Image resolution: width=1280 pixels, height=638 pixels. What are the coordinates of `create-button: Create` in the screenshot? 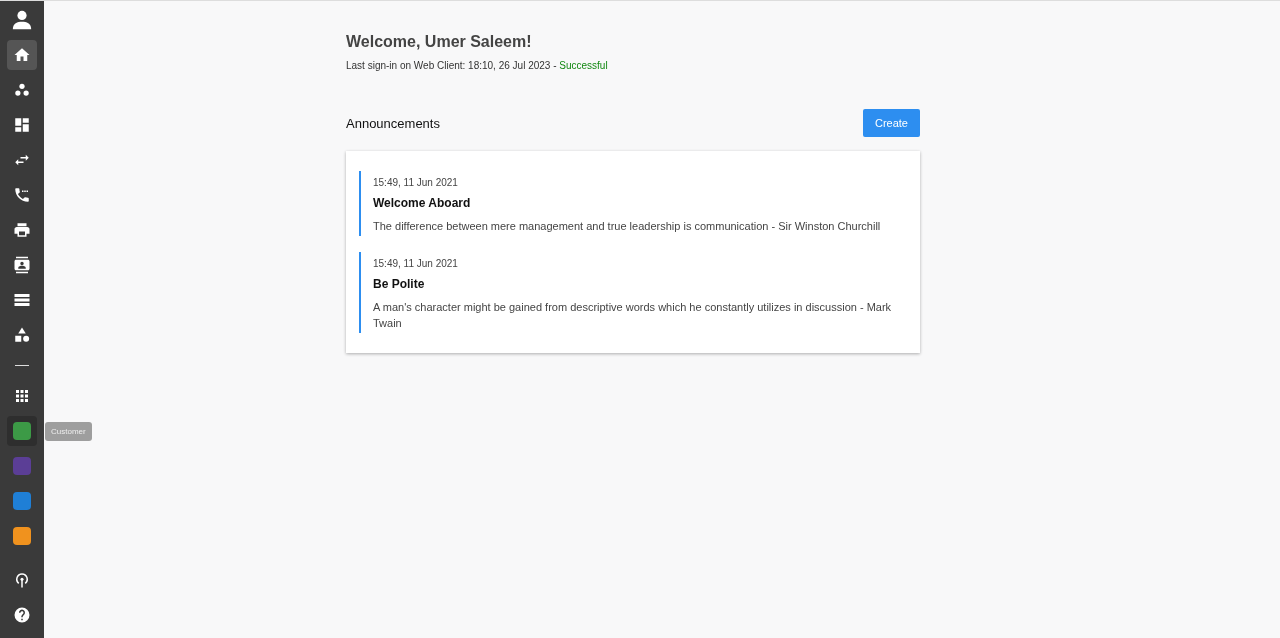 It's located at (891, 123).